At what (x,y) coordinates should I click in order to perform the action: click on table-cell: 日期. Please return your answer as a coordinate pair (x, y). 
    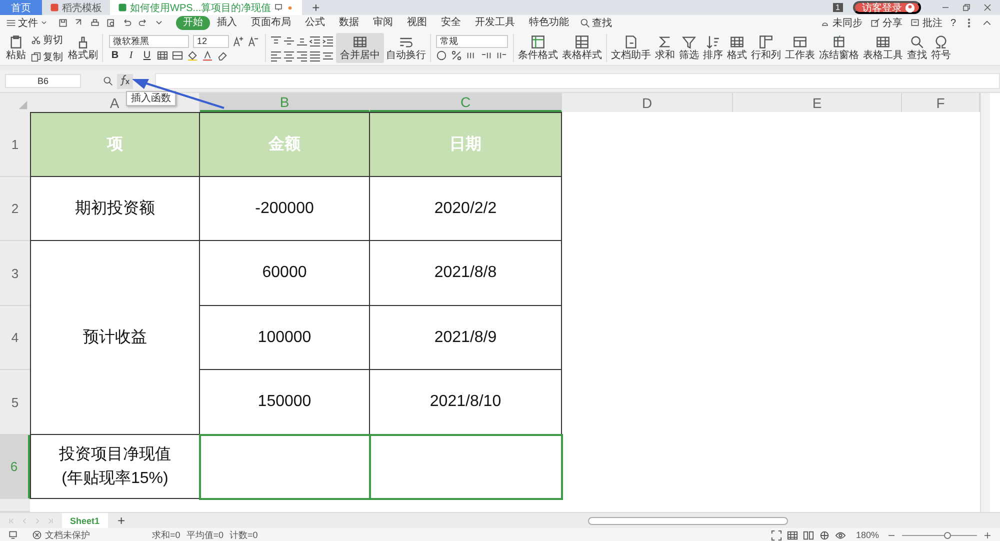
    Looking at the image, I should click on (466, 144).